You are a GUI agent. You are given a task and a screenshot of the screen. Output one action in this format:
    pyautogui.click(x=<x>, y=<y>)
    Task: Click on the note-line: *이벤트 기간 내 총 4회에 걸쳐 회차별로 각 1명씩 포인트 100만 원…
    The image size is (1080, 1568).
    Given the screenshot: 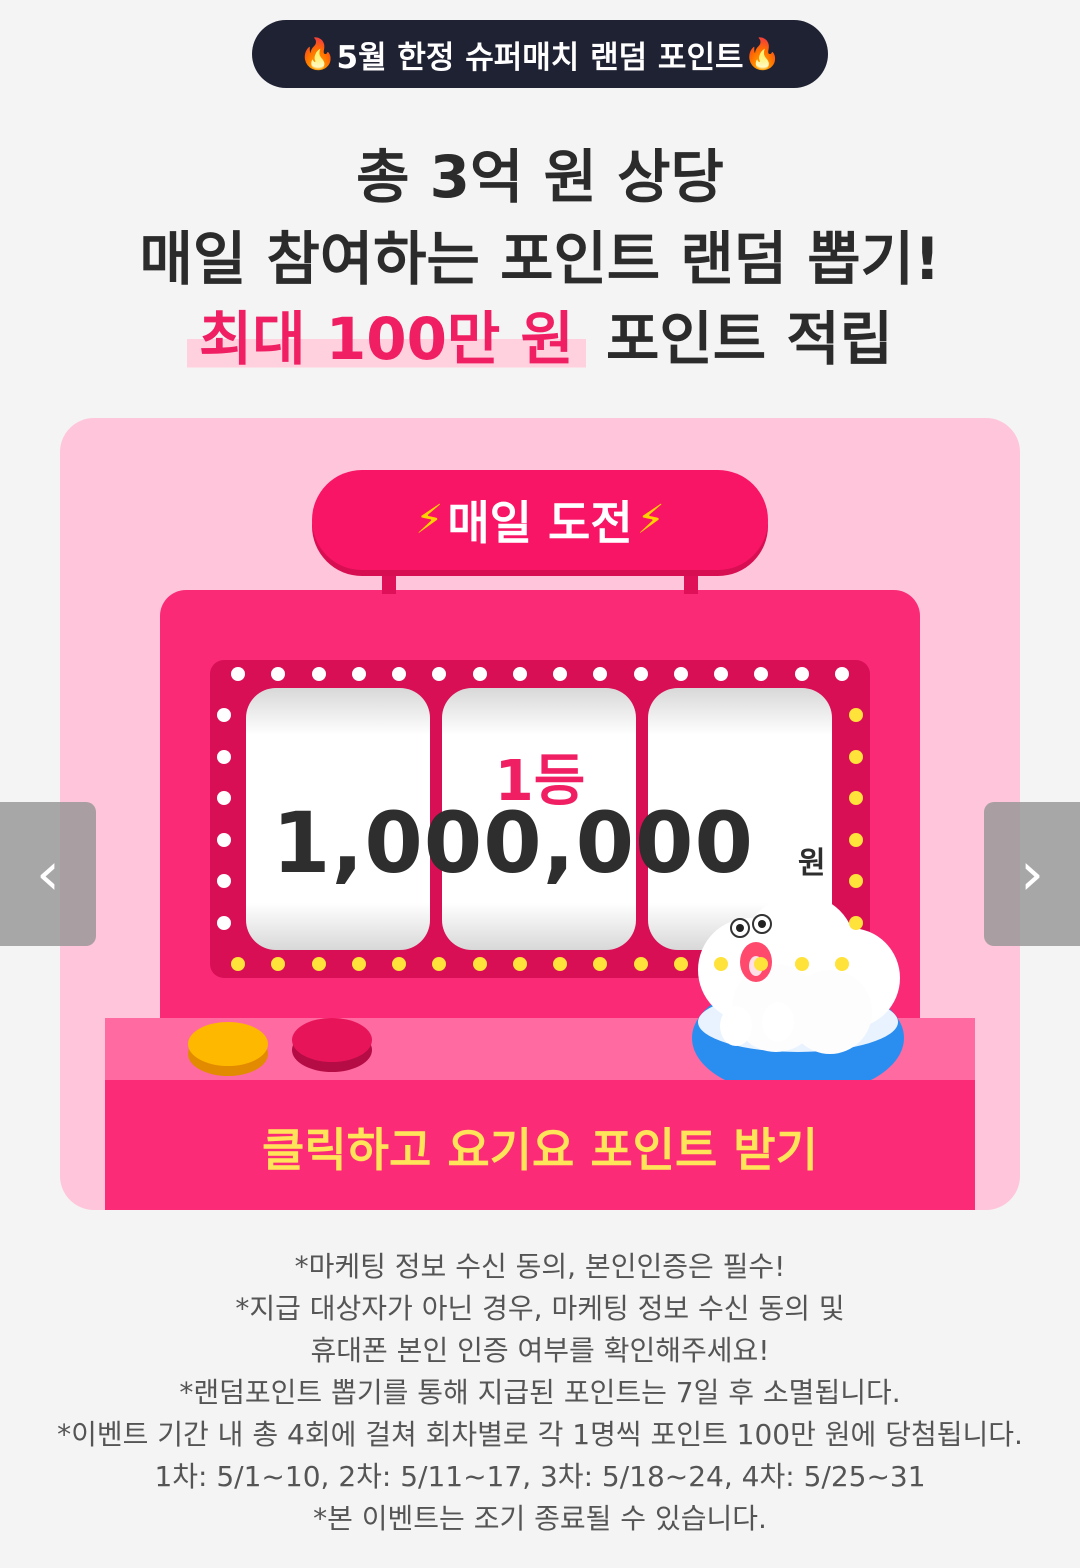 What is the action you would take?
    pyautogui.click(x=540, y=1434)
    